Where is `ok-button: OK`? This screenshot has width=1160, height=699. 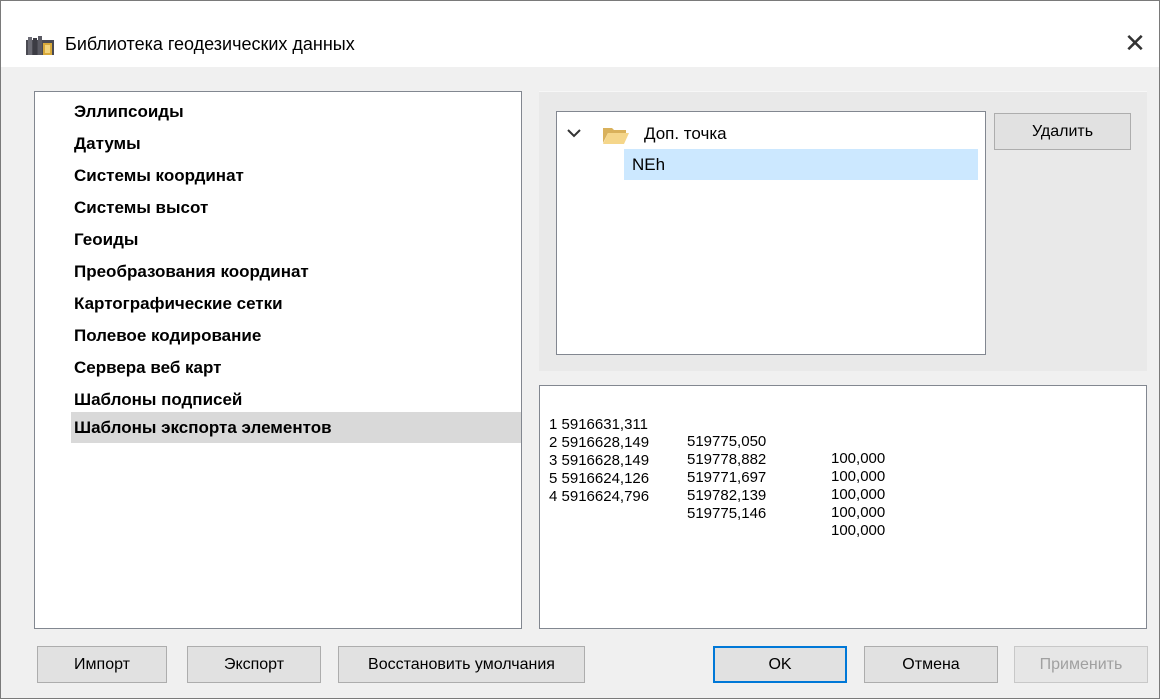 ok-button: OK is located at coordinates (780, 664).